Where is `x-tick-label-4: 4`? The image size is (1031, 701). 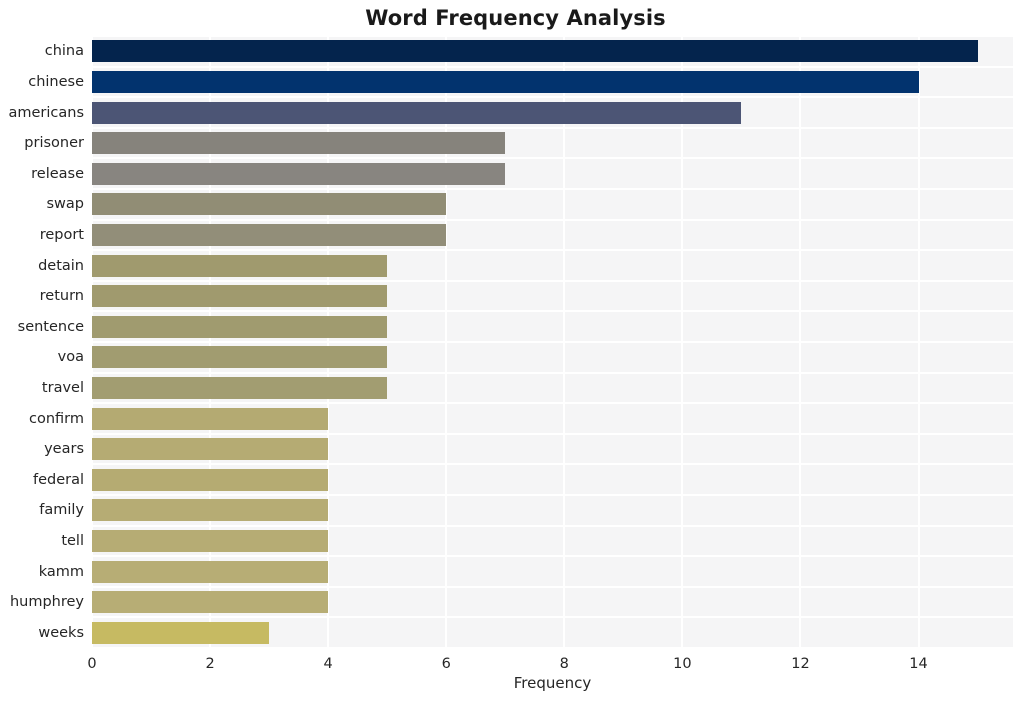
x-tick-label-4: 4 is located at coordinates (328, 664).